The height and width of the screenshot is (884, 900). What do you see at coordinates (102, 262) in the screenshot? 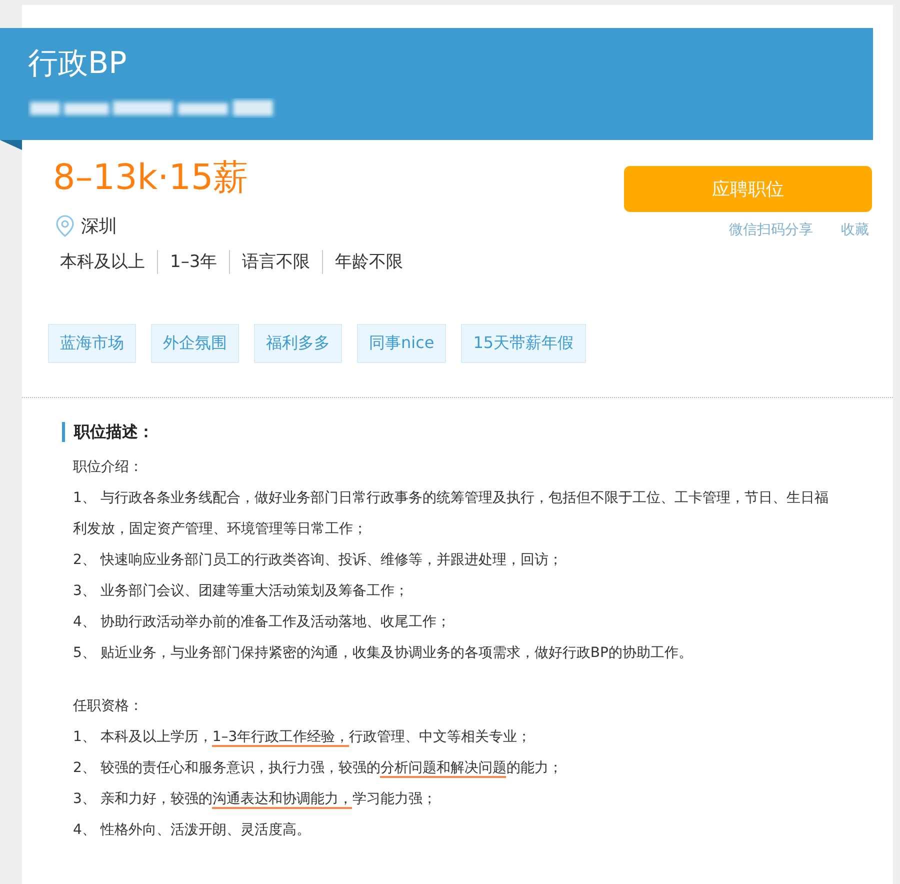
I see `job-requirement: 本科及以上` at bounding box center [102, 262].